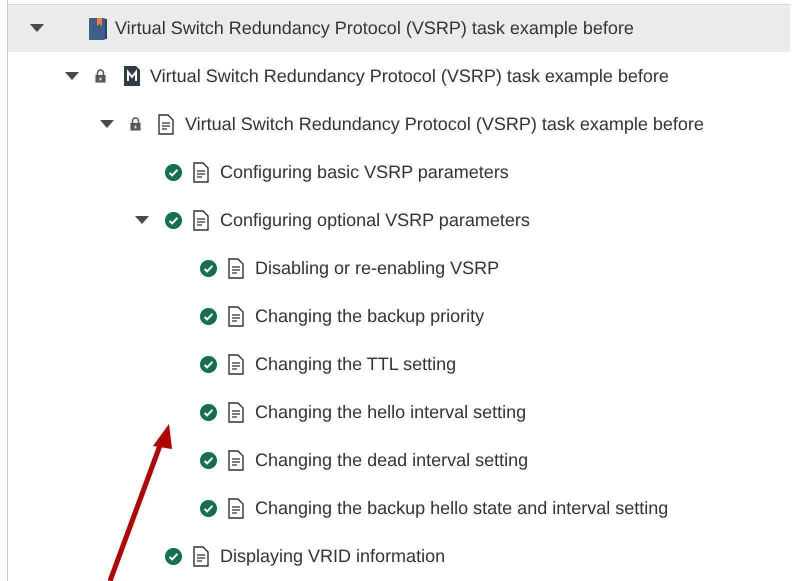  I want to click on tree-item-label: Changing the backup priority, so click(369, 316).